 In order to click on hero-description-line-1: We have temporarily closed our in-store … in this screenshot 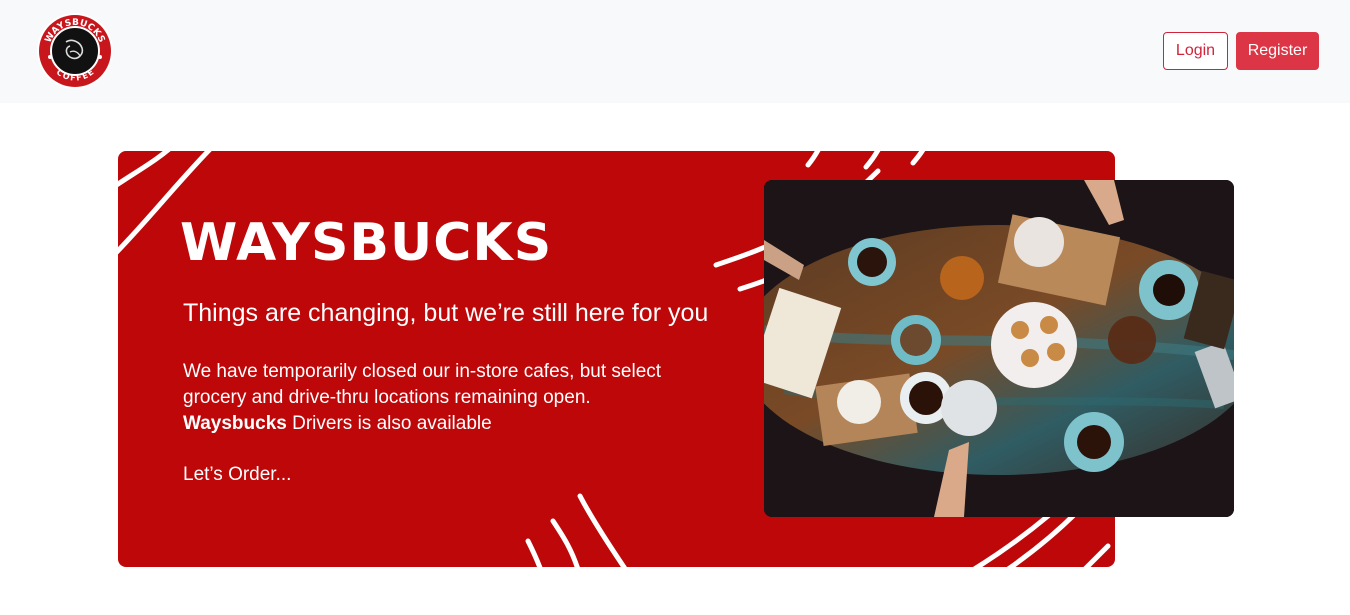, I will do `click(422, 371)`.